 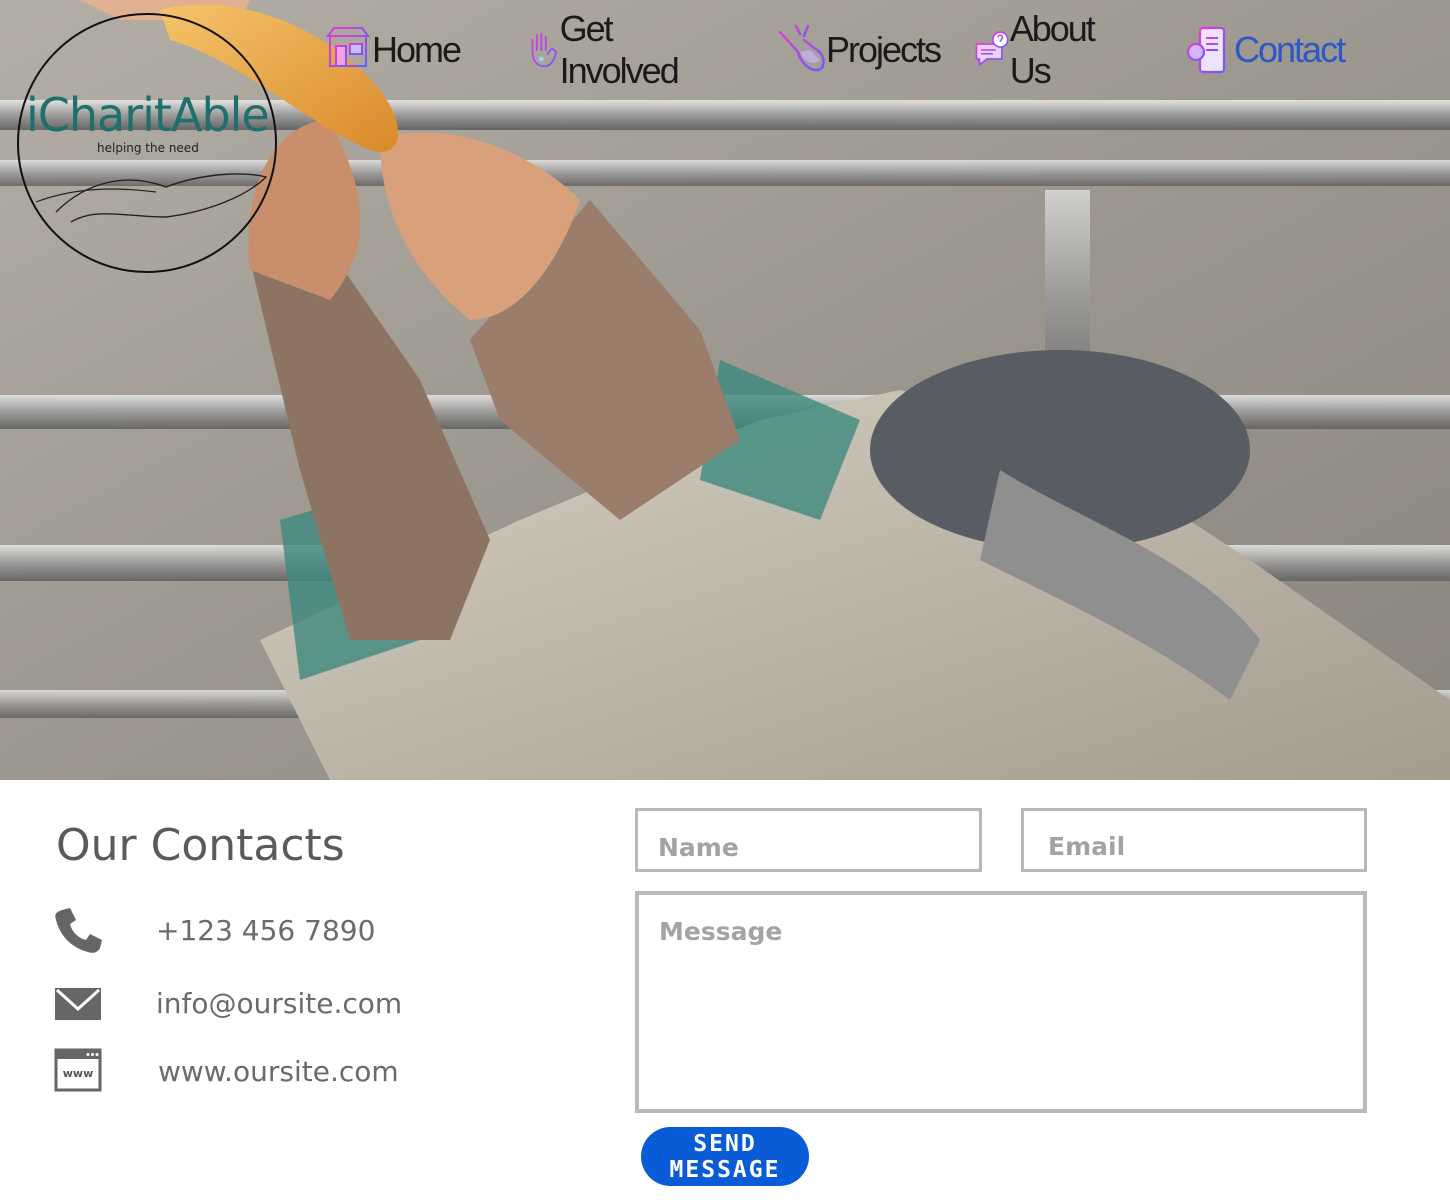 I want to click on message-textarea, so click(x=1001, y=1002).